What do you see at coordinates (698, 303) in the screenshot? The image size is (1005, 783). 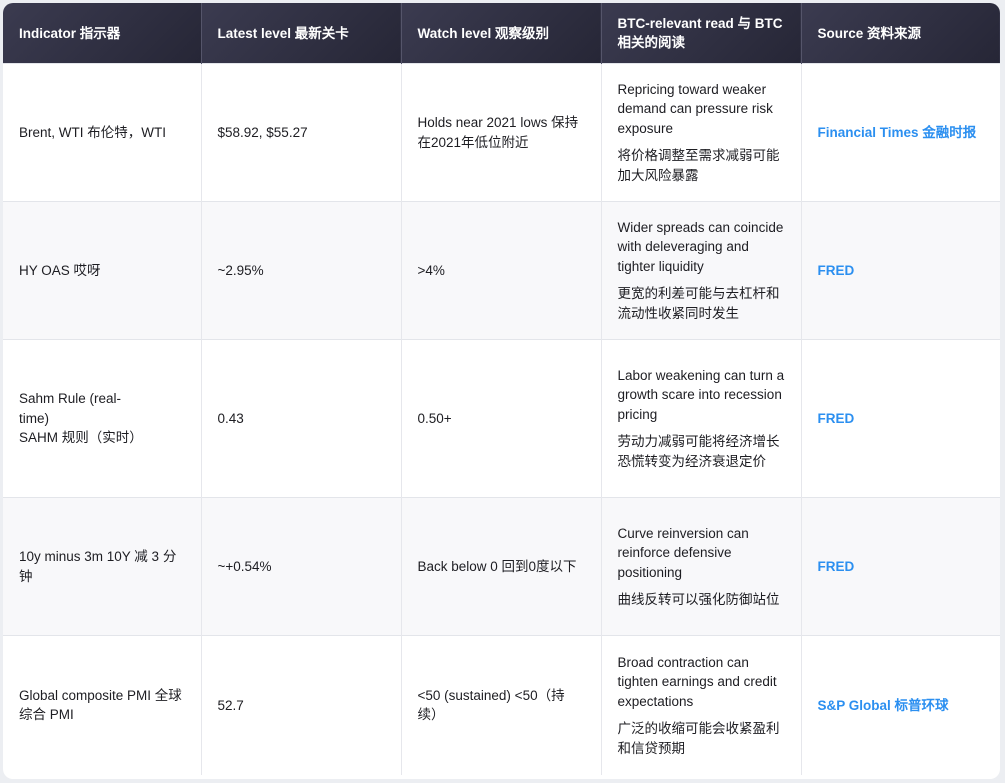 I see `read-zh: 更宽的利差可能与去杠杆和流动性收紧同时发生` at bounding box center [698, 303].